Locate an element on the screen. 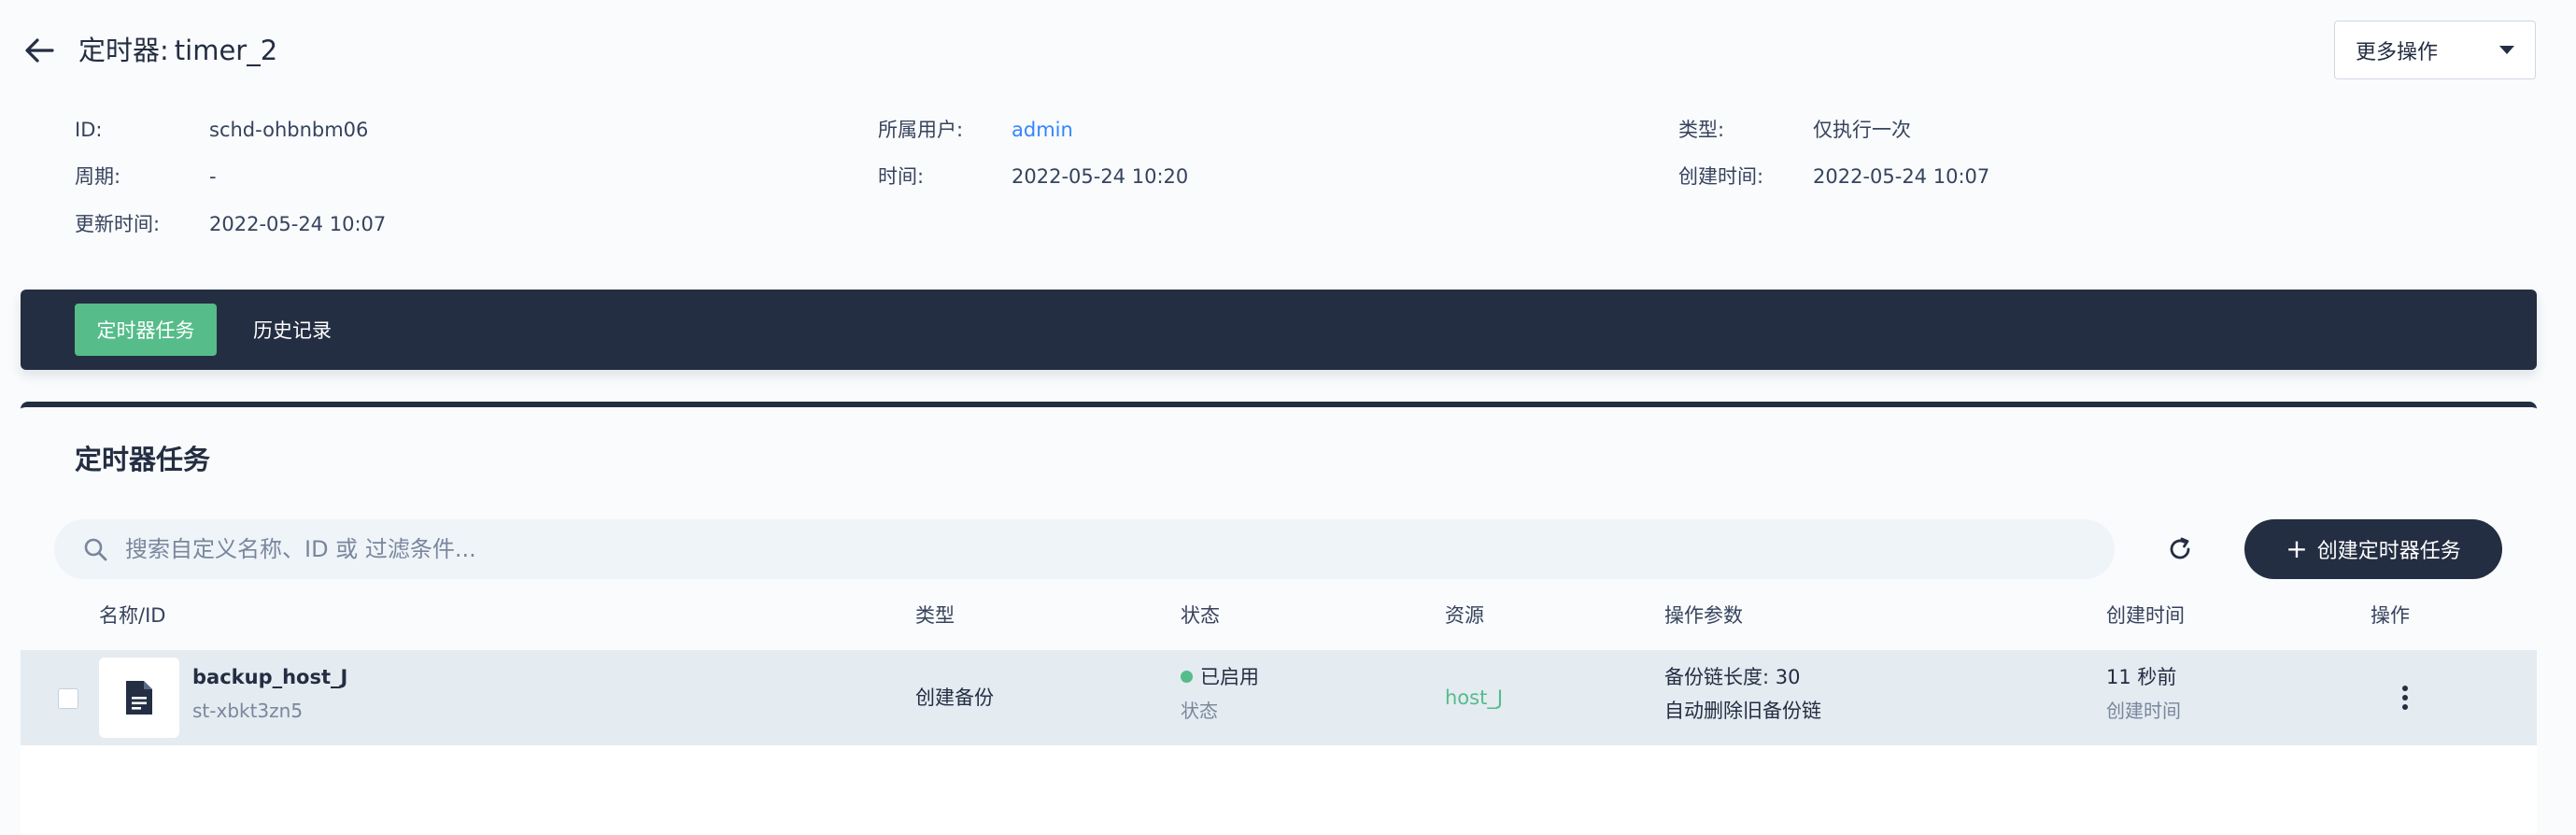 The height and width of the screenshot is (835, 2576). row-name: backup_host_J is located at coordinates (269, 677).